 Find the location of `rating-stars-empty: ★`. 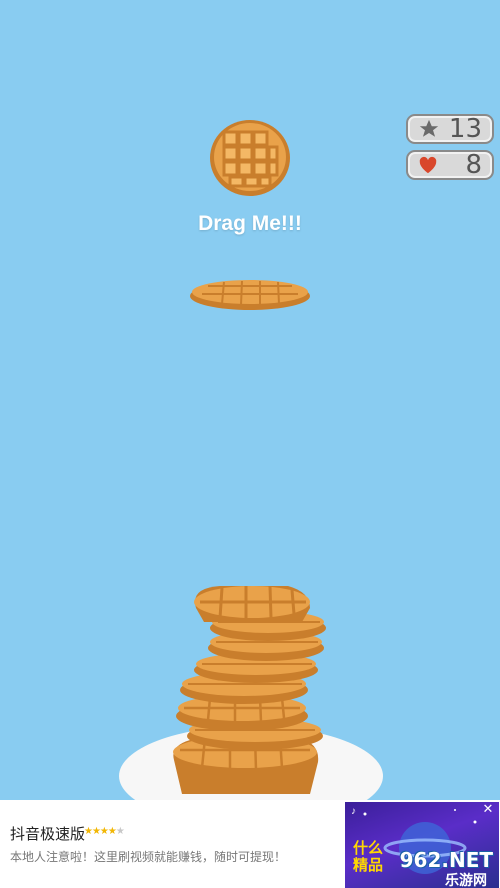

rating-stars-empty: ★ is located at coordinates (120, 831).